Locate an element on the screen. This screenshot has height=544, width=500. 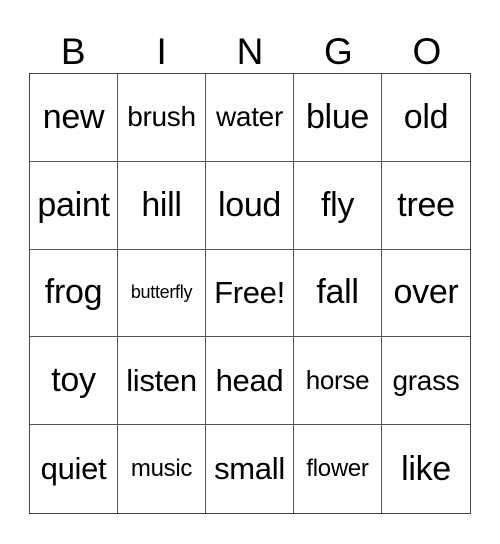
bingo-cell: brush is located at coordinates (162, 118).